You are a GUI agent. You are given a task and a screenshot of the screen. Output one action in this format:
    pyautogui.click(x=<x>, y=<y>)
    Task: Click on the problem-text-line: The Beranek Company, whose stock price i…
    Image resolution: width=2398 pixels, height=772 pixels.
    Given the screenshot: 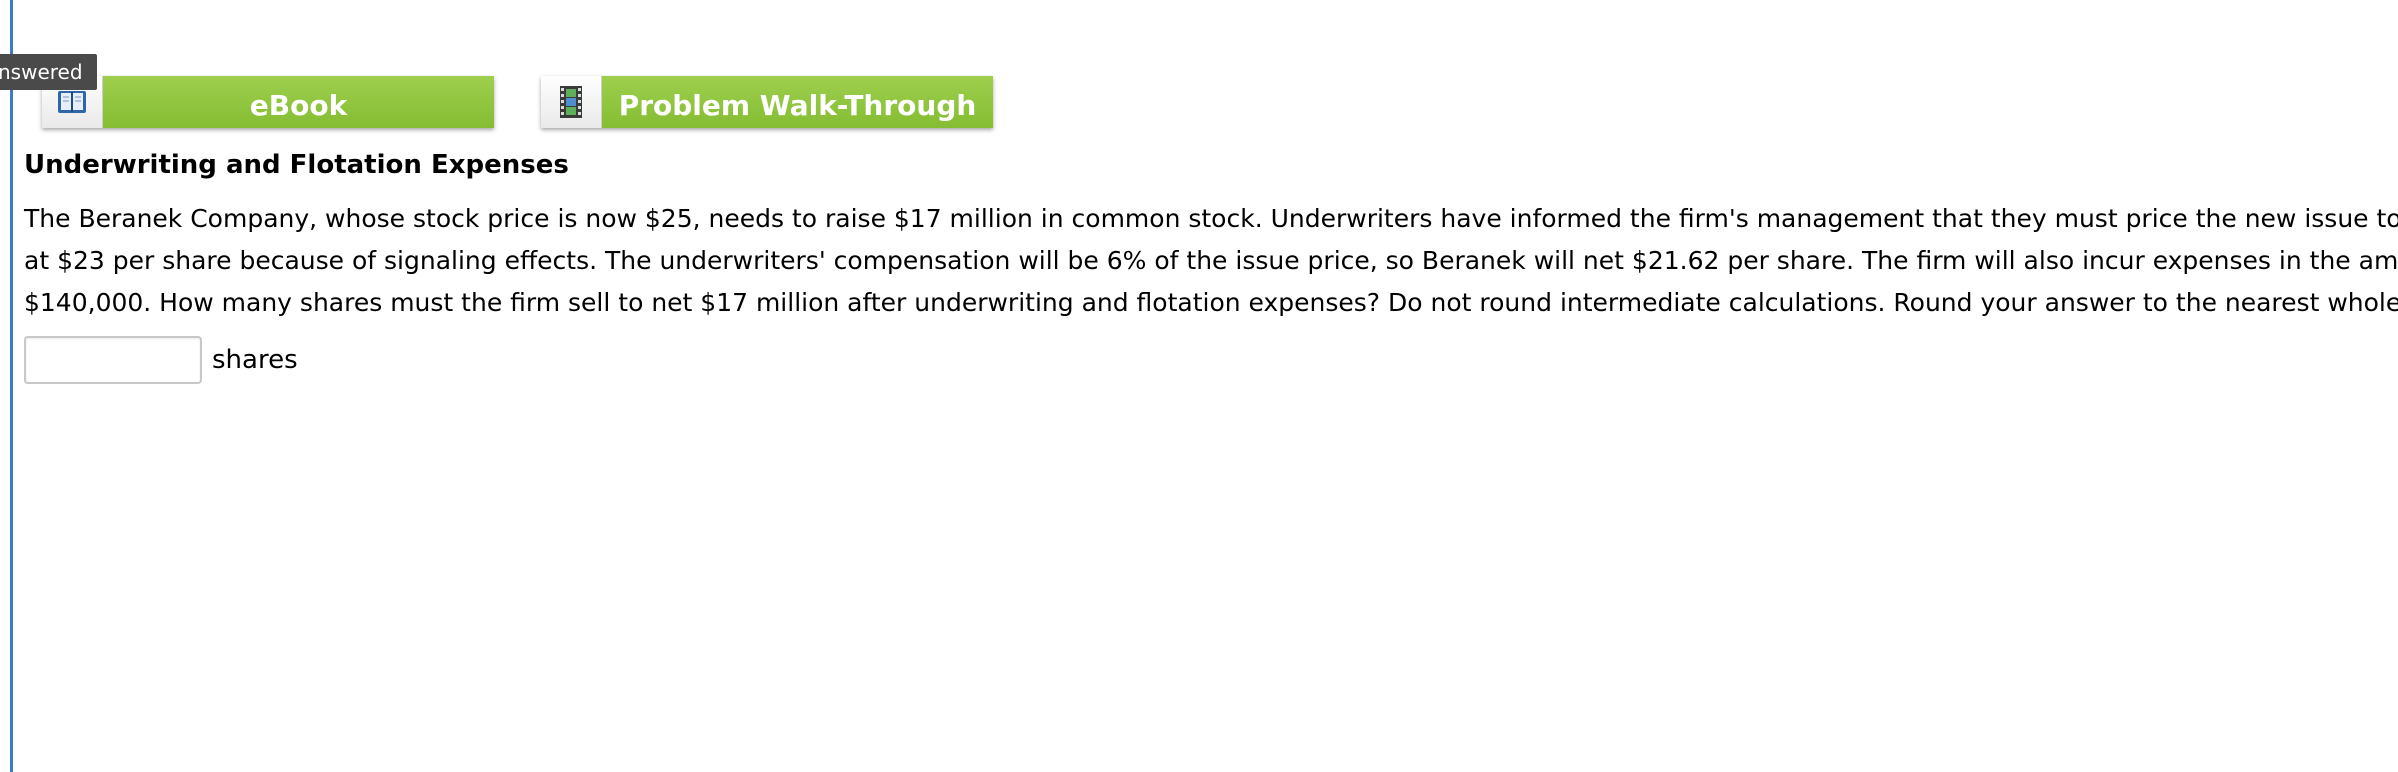 What is the action you would take?
    pyautogui.click(x=1211, y=218)
    